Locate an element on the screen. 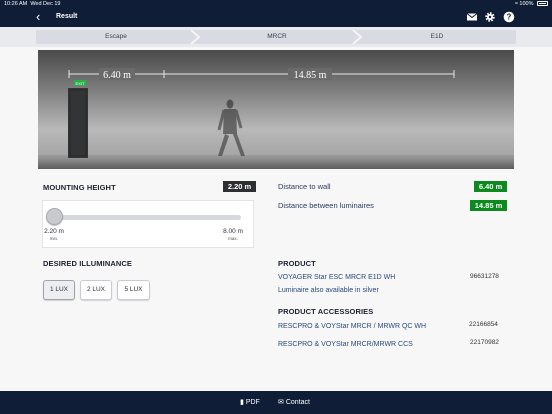  page-title: Result is located at coordinates (67, 16).